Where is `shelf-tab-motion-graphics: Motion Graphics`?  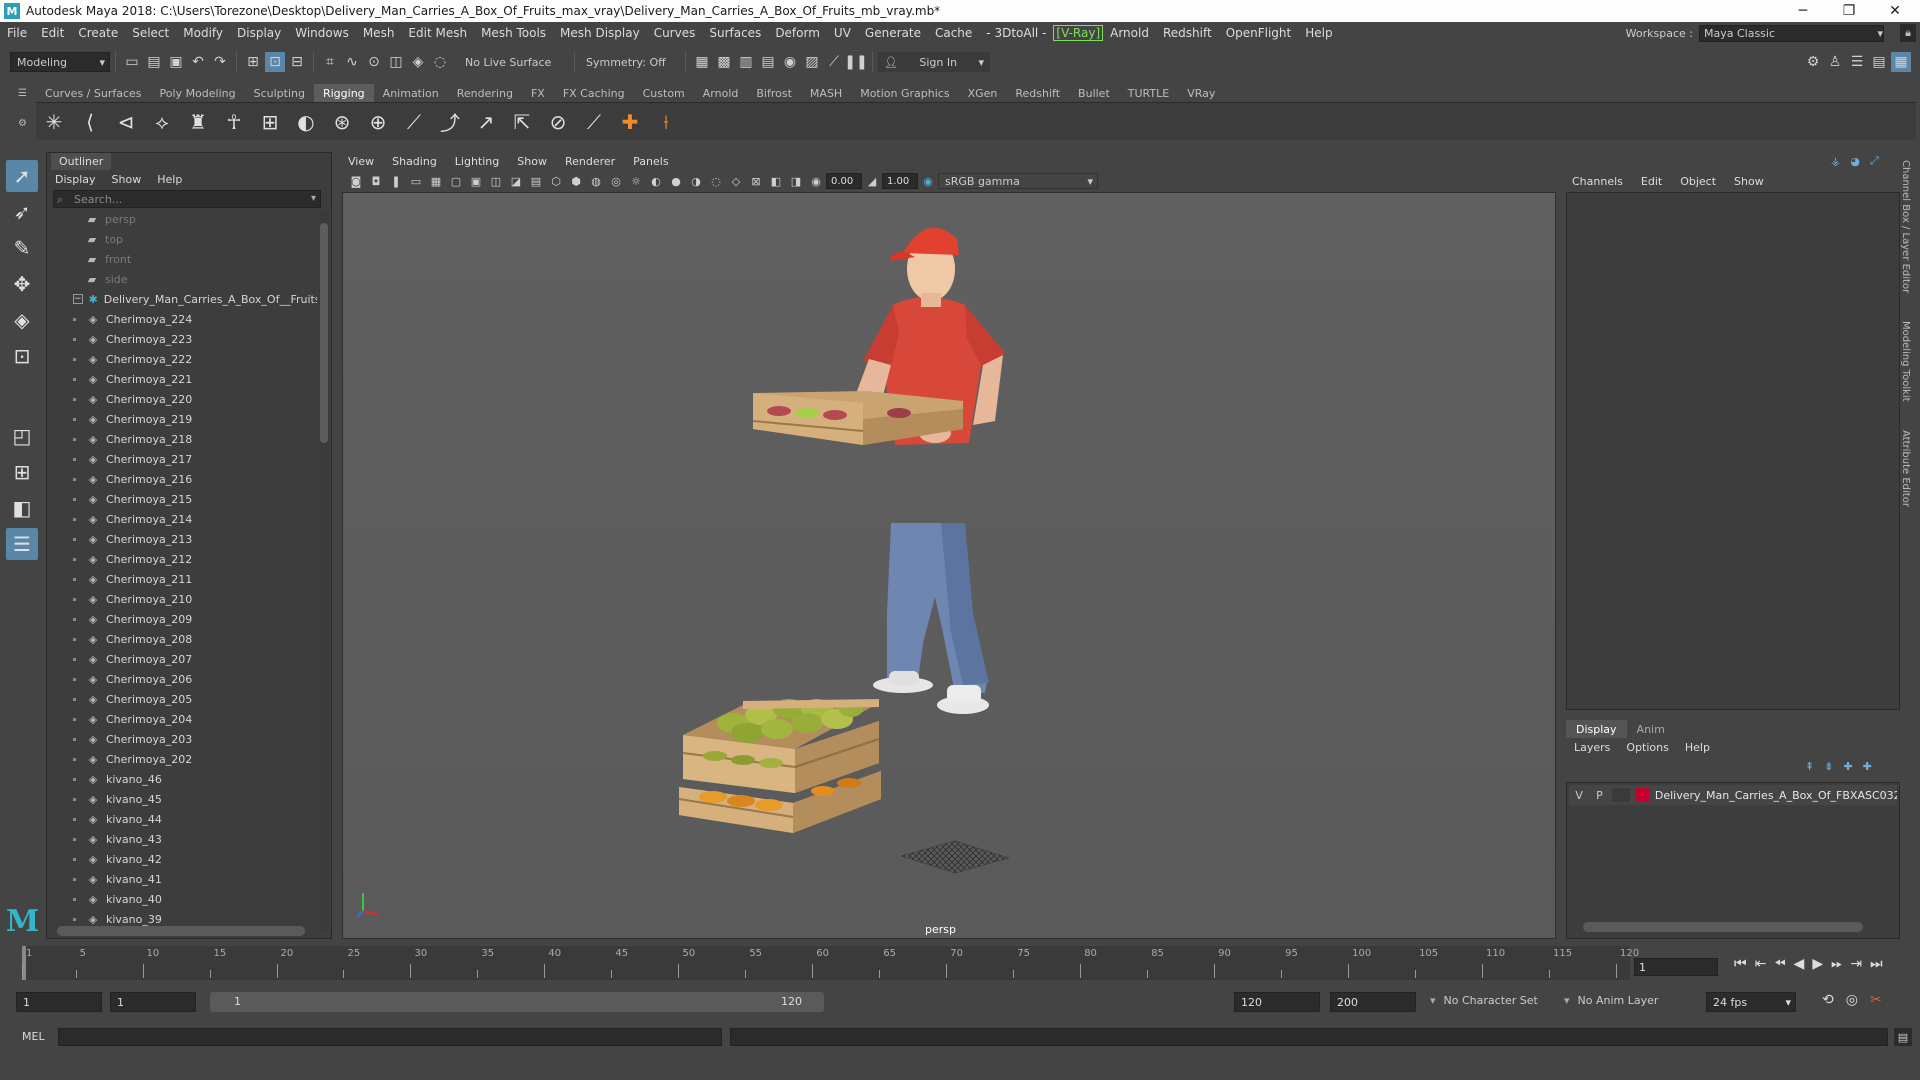 shelf-tab-motion-graphics: Motion Graphics is located at coordinates (904, 93).